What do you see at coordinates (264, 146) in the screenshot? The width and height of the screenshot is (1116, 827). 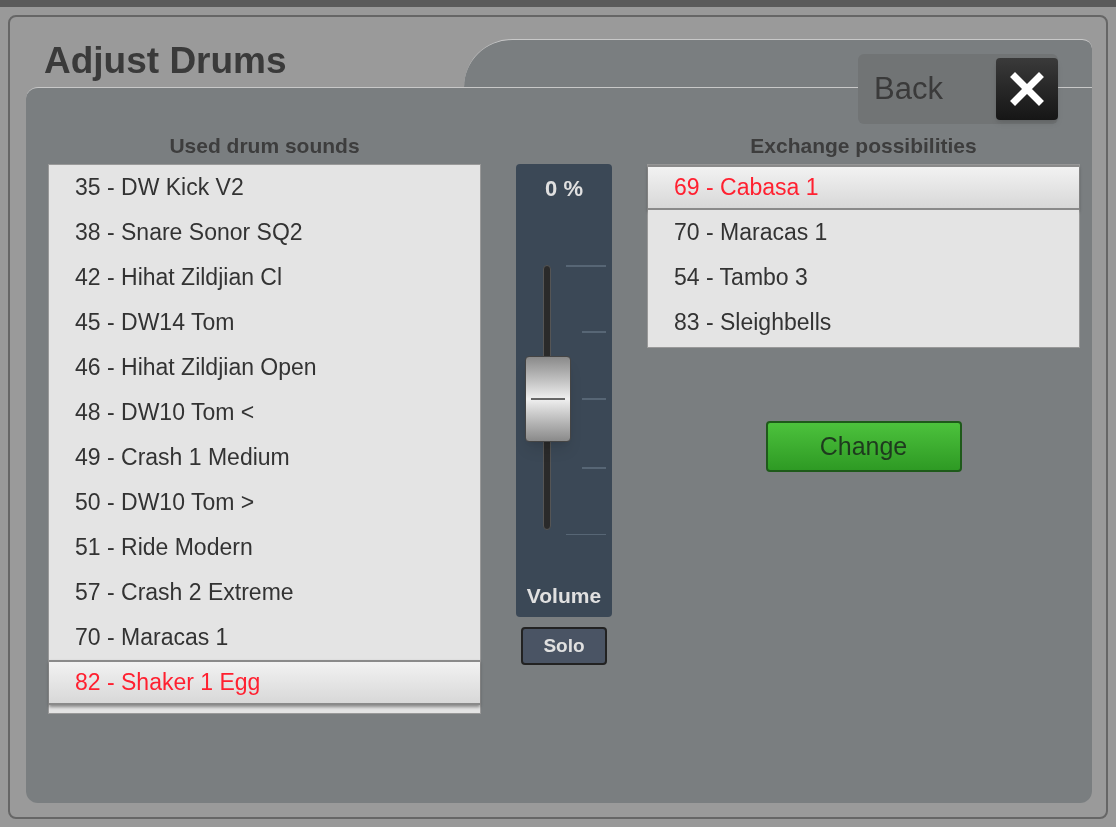 I see `list-heading: Used drum sounds` at bounding box center [264, 146].